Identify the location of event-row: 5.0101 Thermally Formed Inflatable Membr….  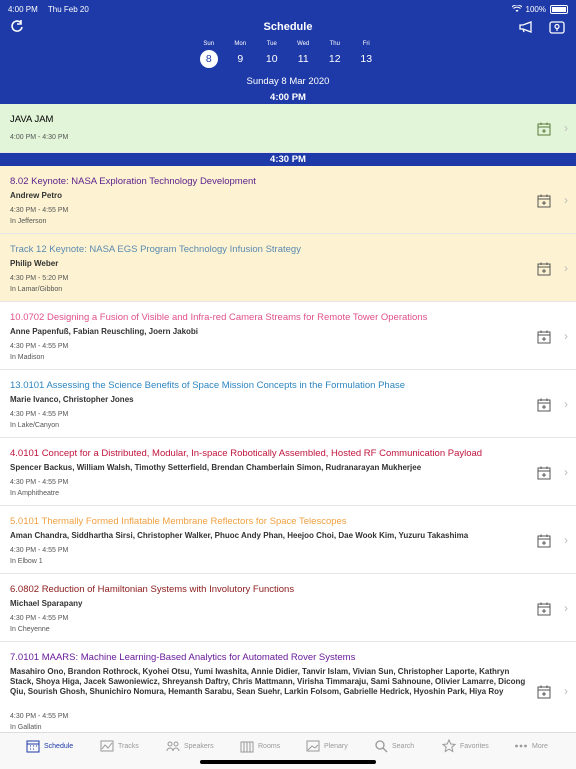
(288, 540).